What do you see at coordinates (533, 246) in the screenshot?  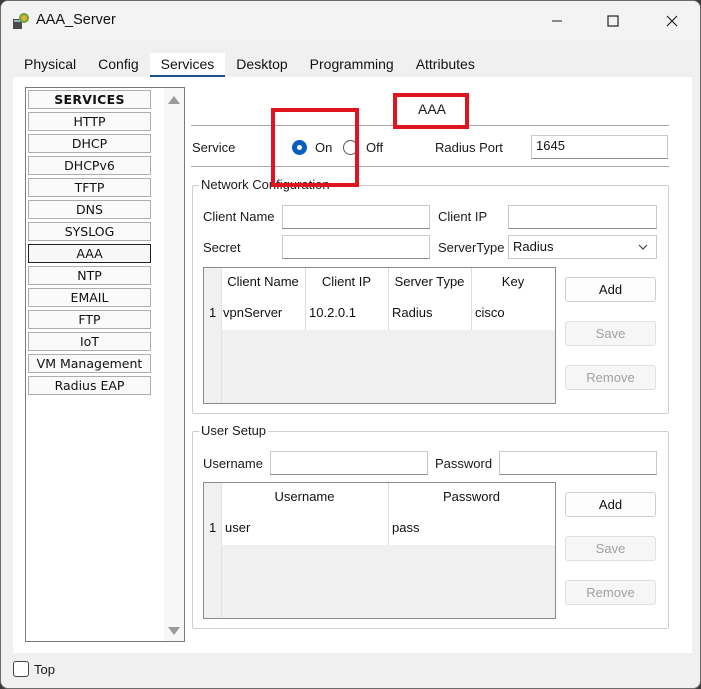 I see `server-type-value: Radius` at bounding box center [533, 246].